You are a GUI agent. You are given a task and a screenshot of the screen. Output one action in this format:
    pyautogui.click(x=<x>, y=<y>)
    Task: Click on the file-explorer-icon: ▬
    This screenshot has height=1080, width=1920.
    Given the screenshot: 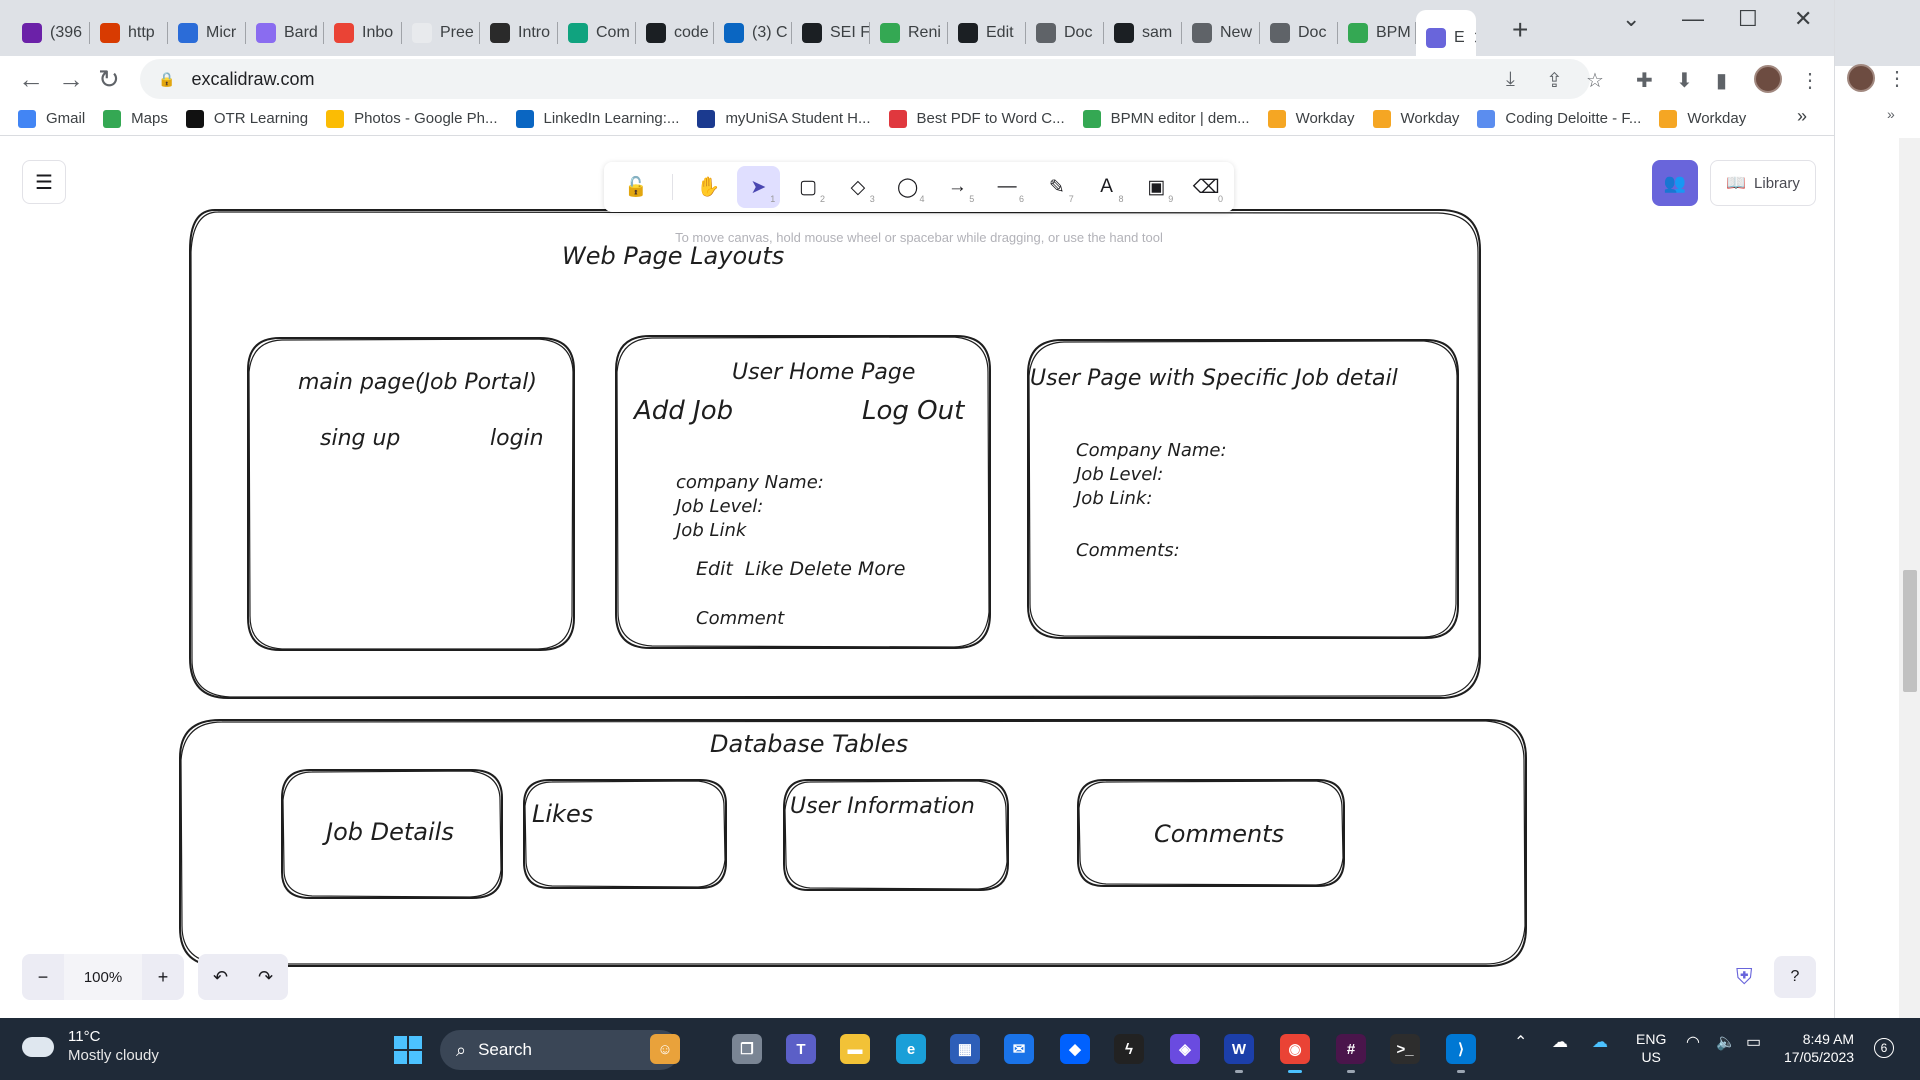 What is the action you would take?
    pyautogui.click(x=855, y=1049)
    